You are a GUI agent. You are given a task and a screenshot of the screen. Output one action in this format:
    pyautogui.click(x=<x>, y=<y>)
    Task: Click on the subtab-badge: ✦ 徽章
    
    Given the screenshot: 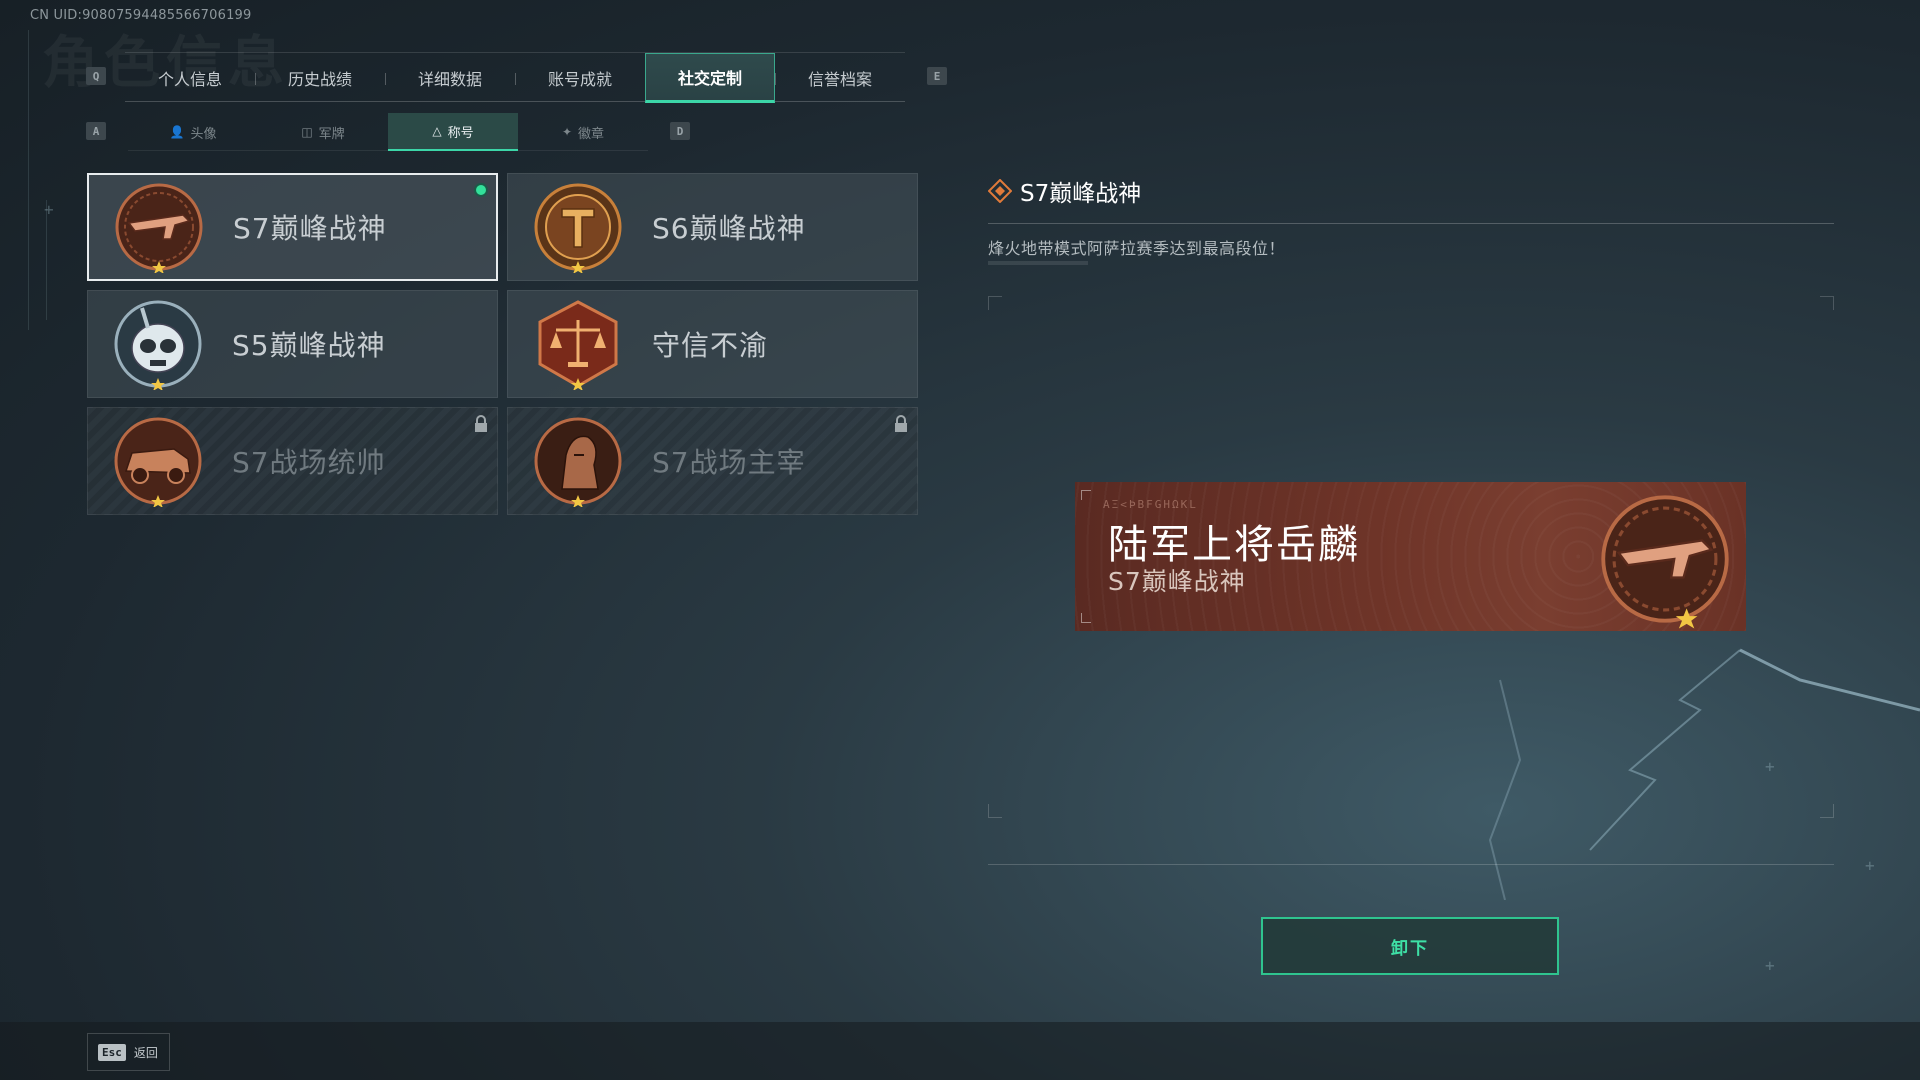 What is the action you would take?
    pyautogui.click(x=583, y=132)
    